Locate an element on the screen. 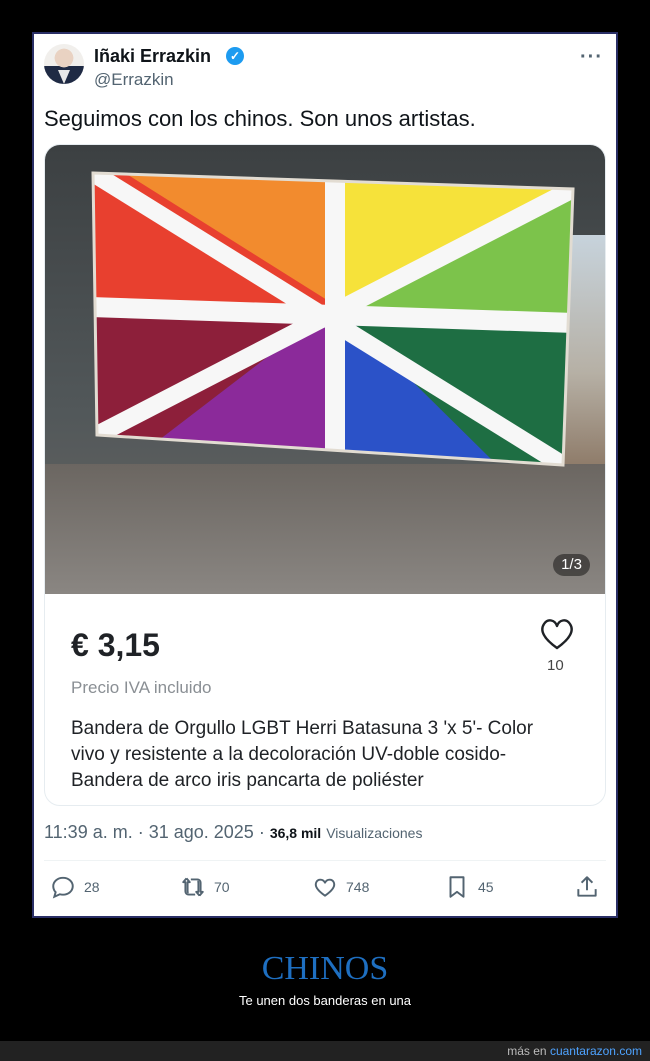  product-price: € 3,15 is located at coordinates (115, 645).